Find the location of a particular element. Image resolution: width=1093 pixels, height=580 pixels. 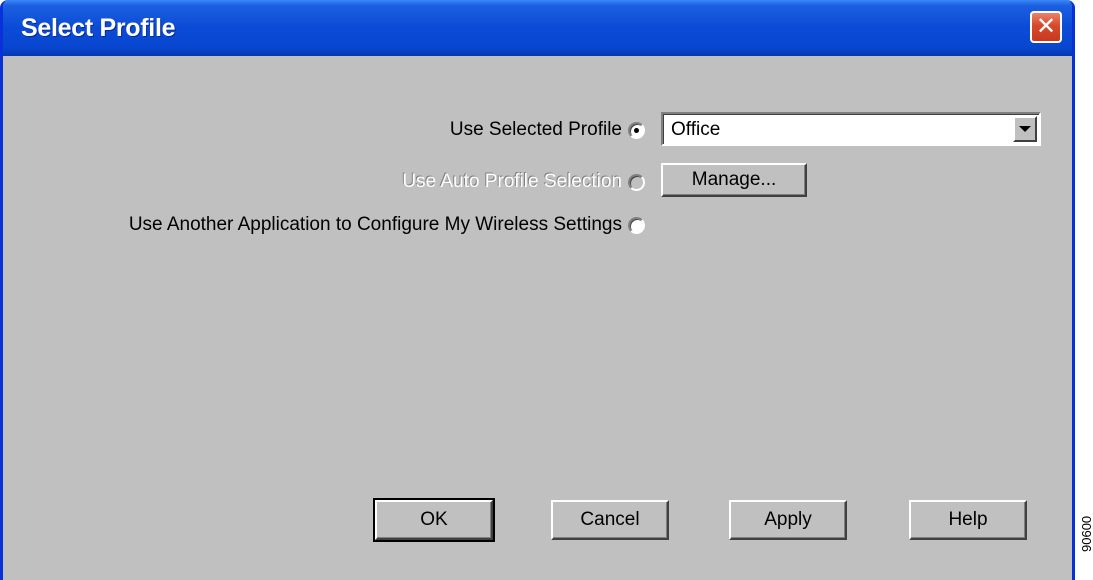

ok-button: OK is located at coordinates (434, 520).